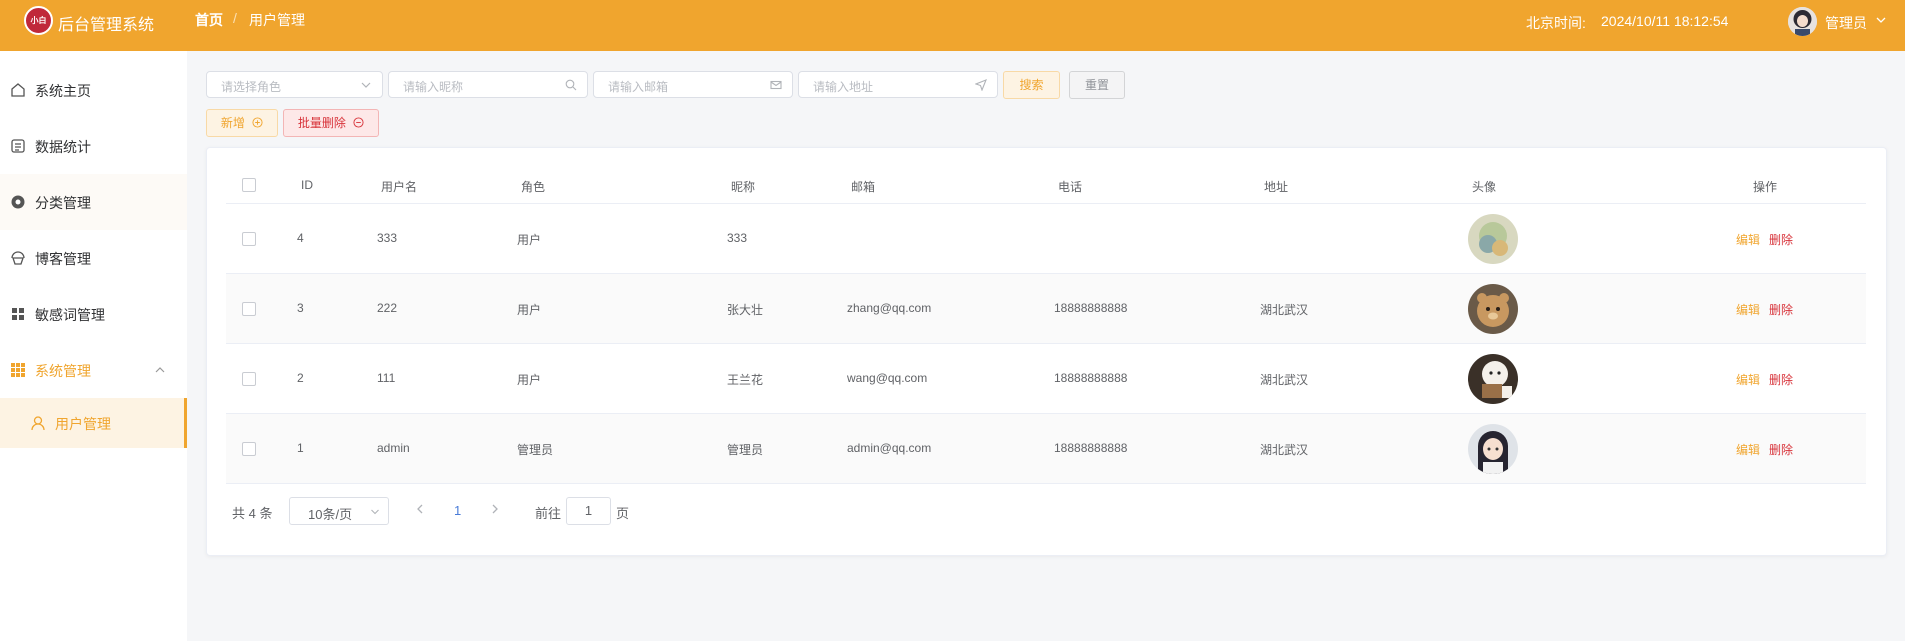 Image resolution: width=1905 pixels, height=641 pixels. I want to click on breadcrumb-current: 用户管理, so click(277, 20).